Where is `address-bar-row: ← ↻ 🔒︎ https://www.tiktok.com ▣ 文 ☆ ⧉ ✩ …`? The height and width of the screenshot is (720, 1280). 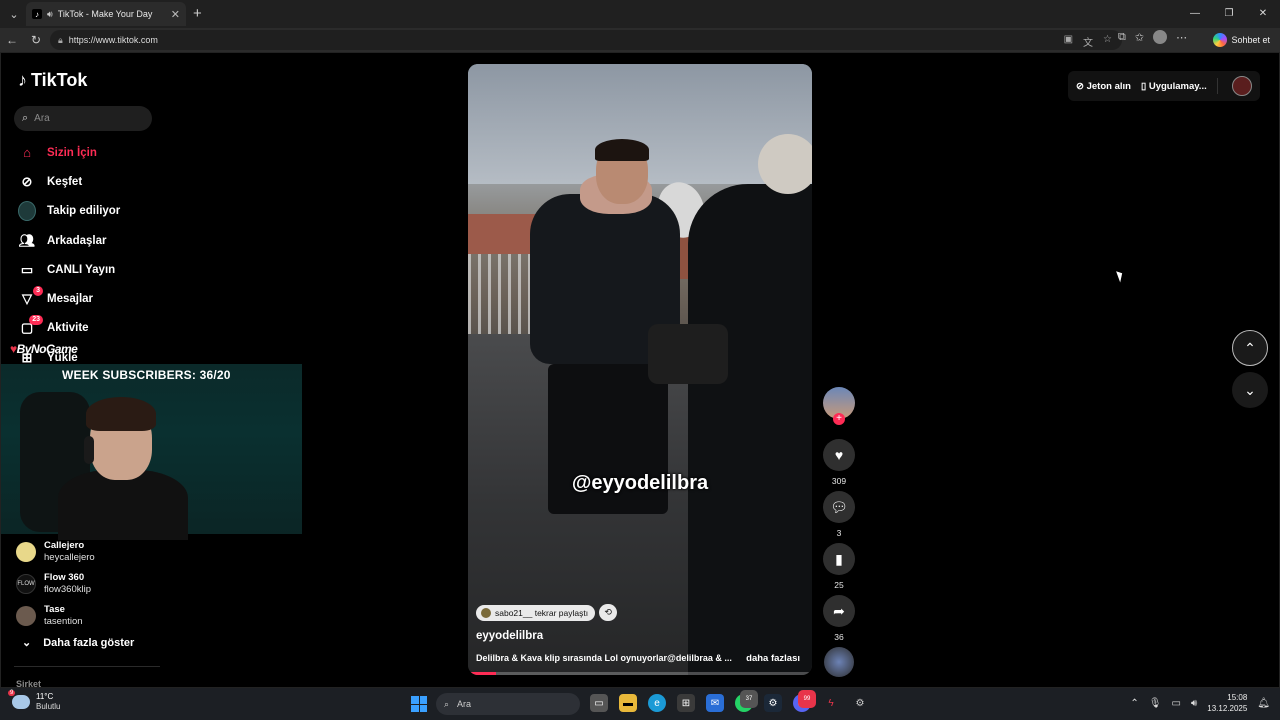 address-bar-row: ← ↻ 🔒︎ https://www.tiktok.com ▣ 文 ☆ ⧉ ✩ … is located at coordinates (640, 40).